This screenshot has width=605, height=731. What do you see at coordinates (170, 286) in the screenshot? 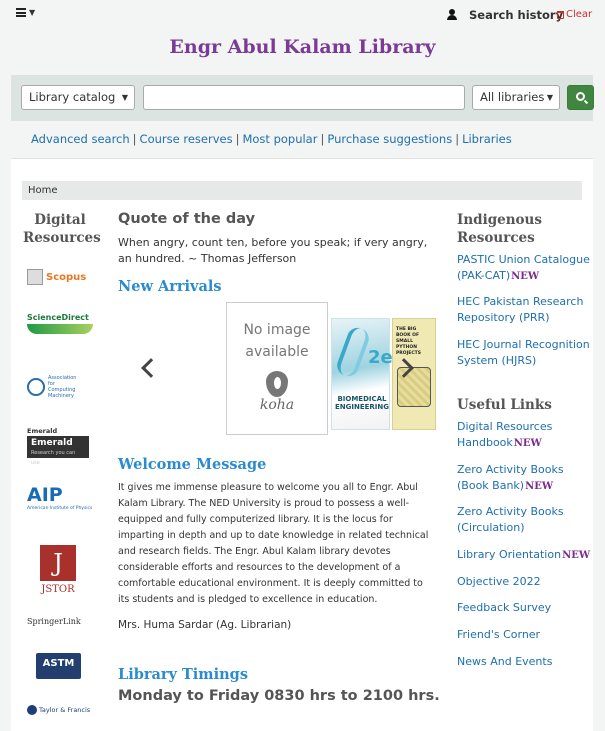
I see `new-arrivals-heading: New Arrivals` at bounding box center [170, 286].